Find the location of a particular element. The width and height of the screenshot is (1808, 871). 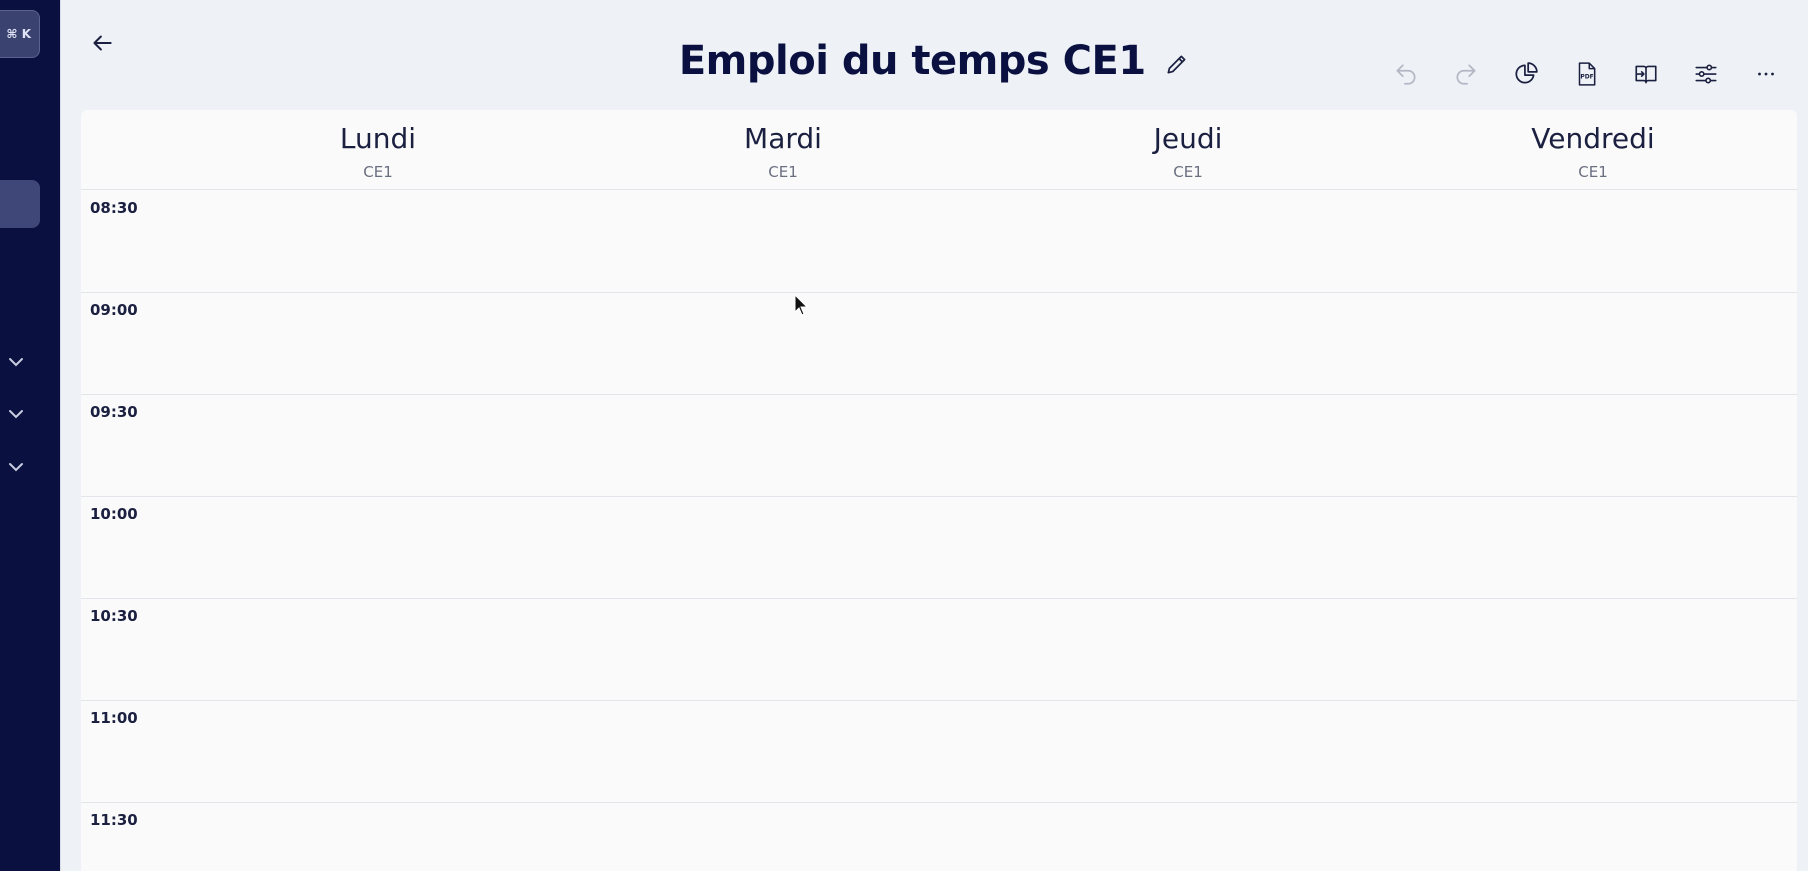

day-column-jeudi: Jeudi CE1 is located at coordinates (1188, 151).